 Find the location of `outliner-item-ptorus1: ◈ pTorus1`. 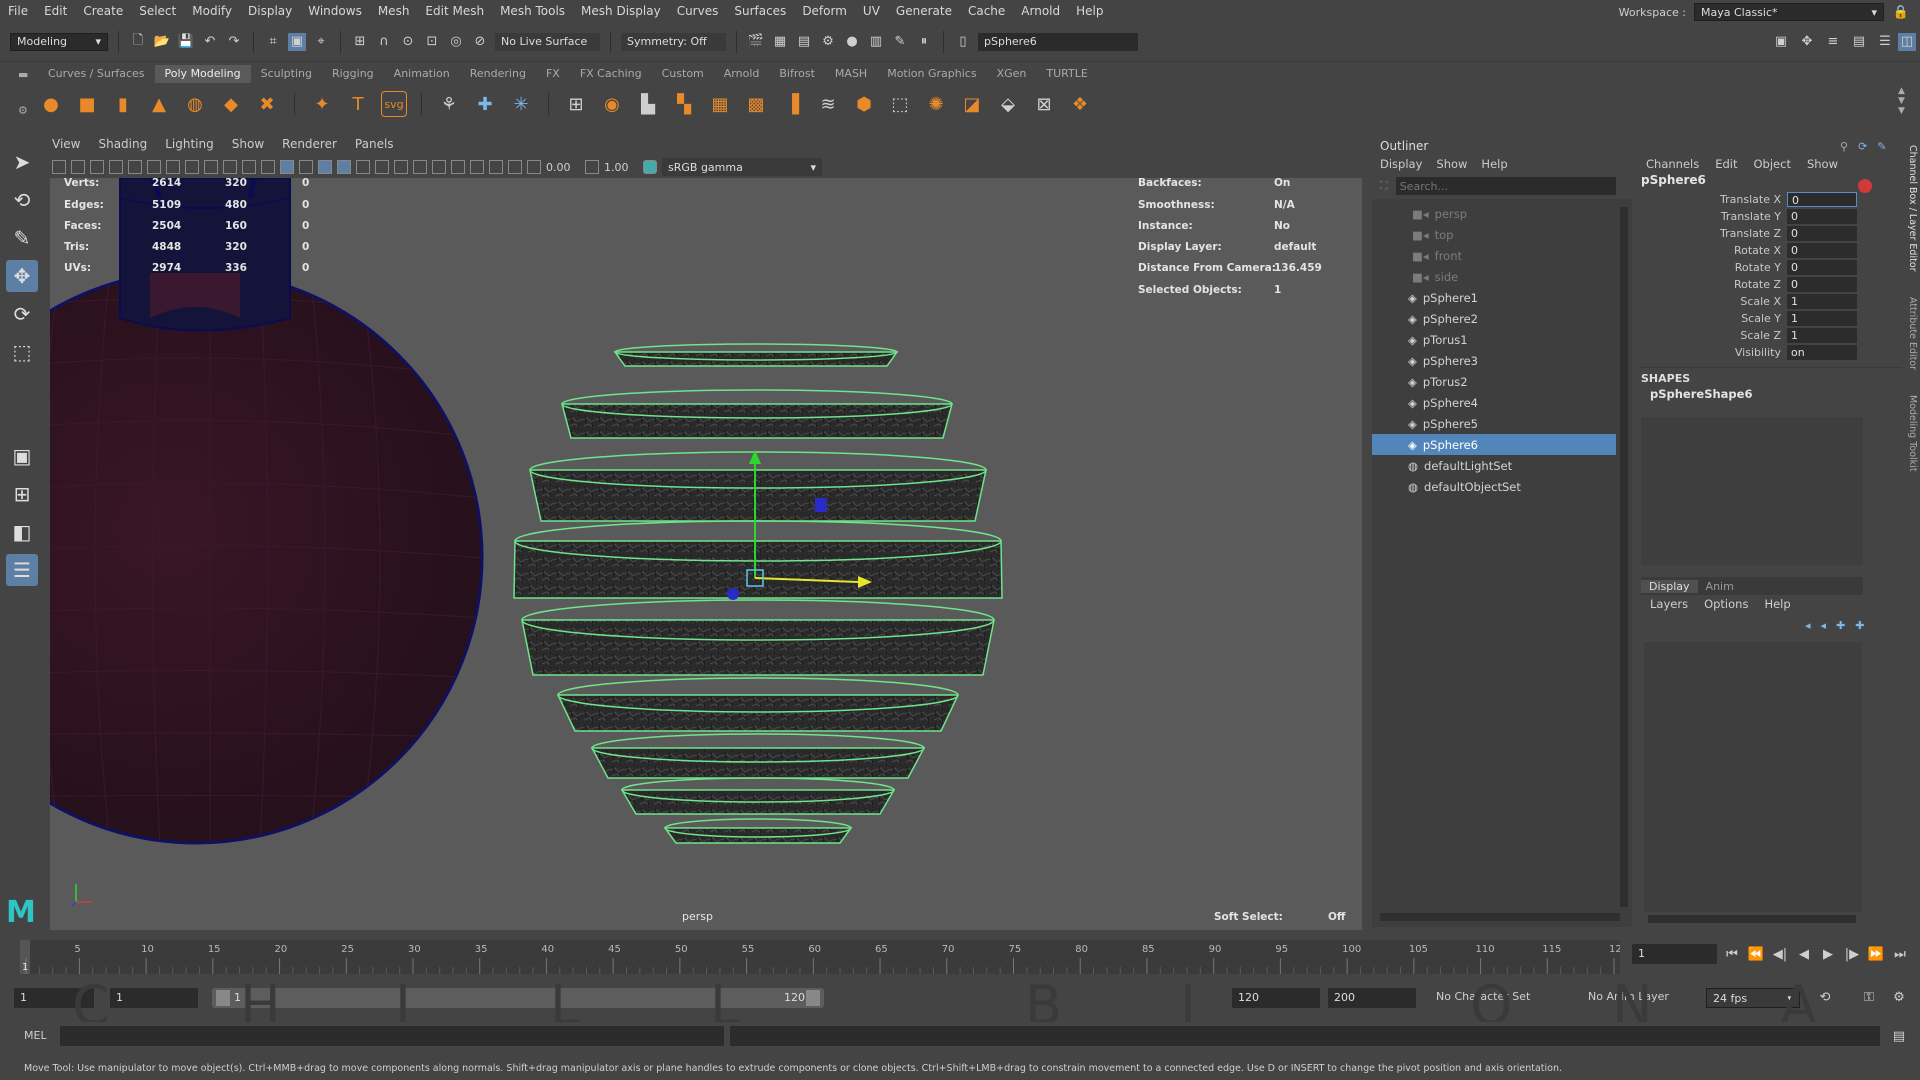

outliner-item-ptorus1: ◈ pTorus1 is located at coordinates (1502, 339).